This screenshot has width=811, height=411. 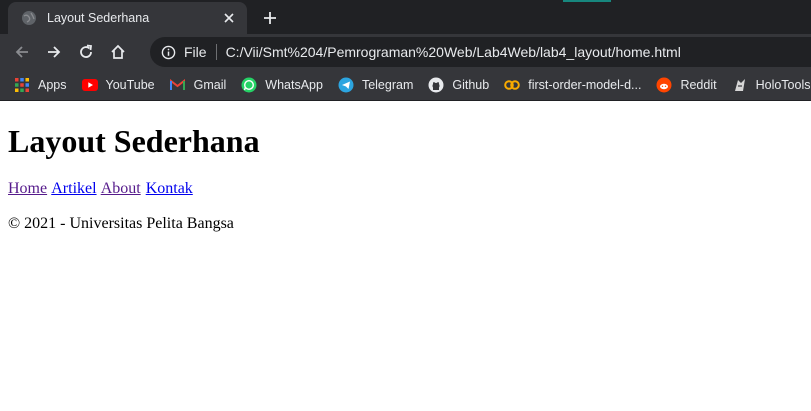 I want to click on bookmark-label: HoloTools, so click(x=783, y=85).